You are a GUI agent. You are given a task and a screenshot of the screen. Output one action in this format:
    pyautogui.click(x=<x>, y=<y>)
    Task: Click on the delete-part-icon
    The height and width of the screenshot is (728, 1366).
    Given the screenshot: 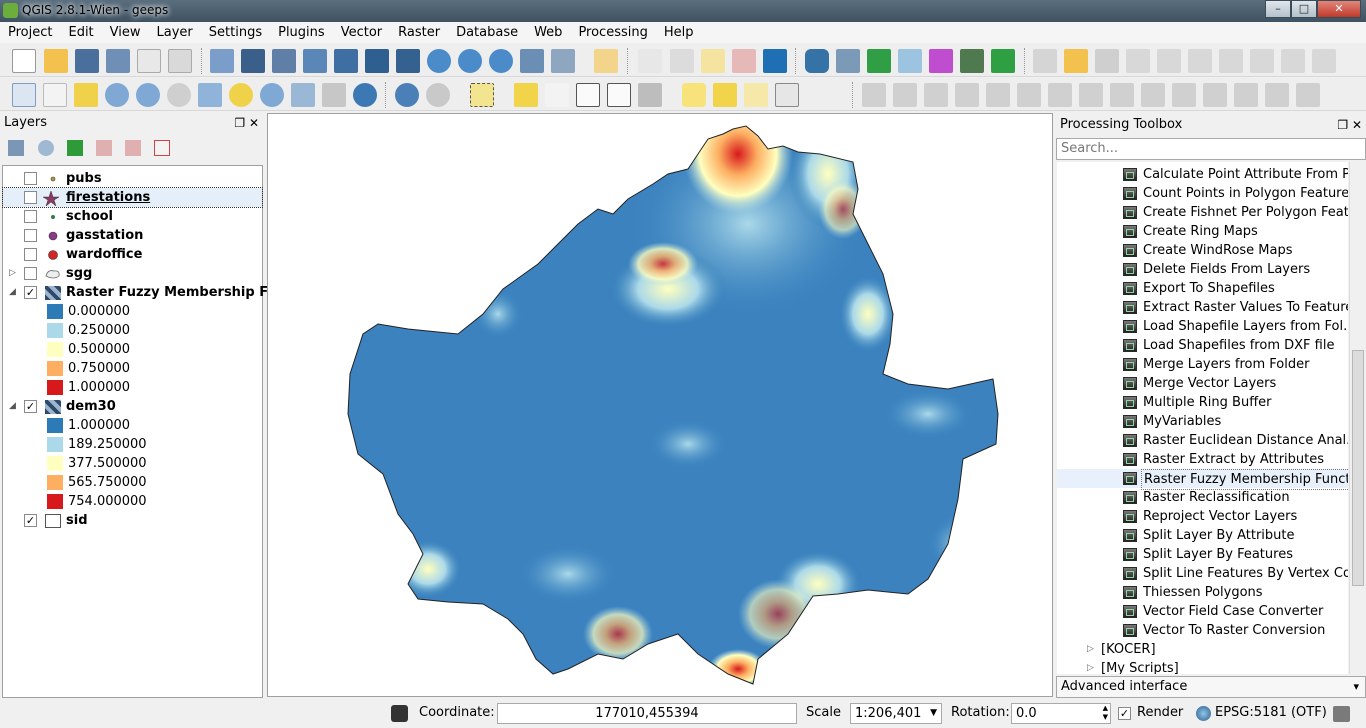 What is the action you would take?
    pyautogui.click(x=1091, y=95)
    